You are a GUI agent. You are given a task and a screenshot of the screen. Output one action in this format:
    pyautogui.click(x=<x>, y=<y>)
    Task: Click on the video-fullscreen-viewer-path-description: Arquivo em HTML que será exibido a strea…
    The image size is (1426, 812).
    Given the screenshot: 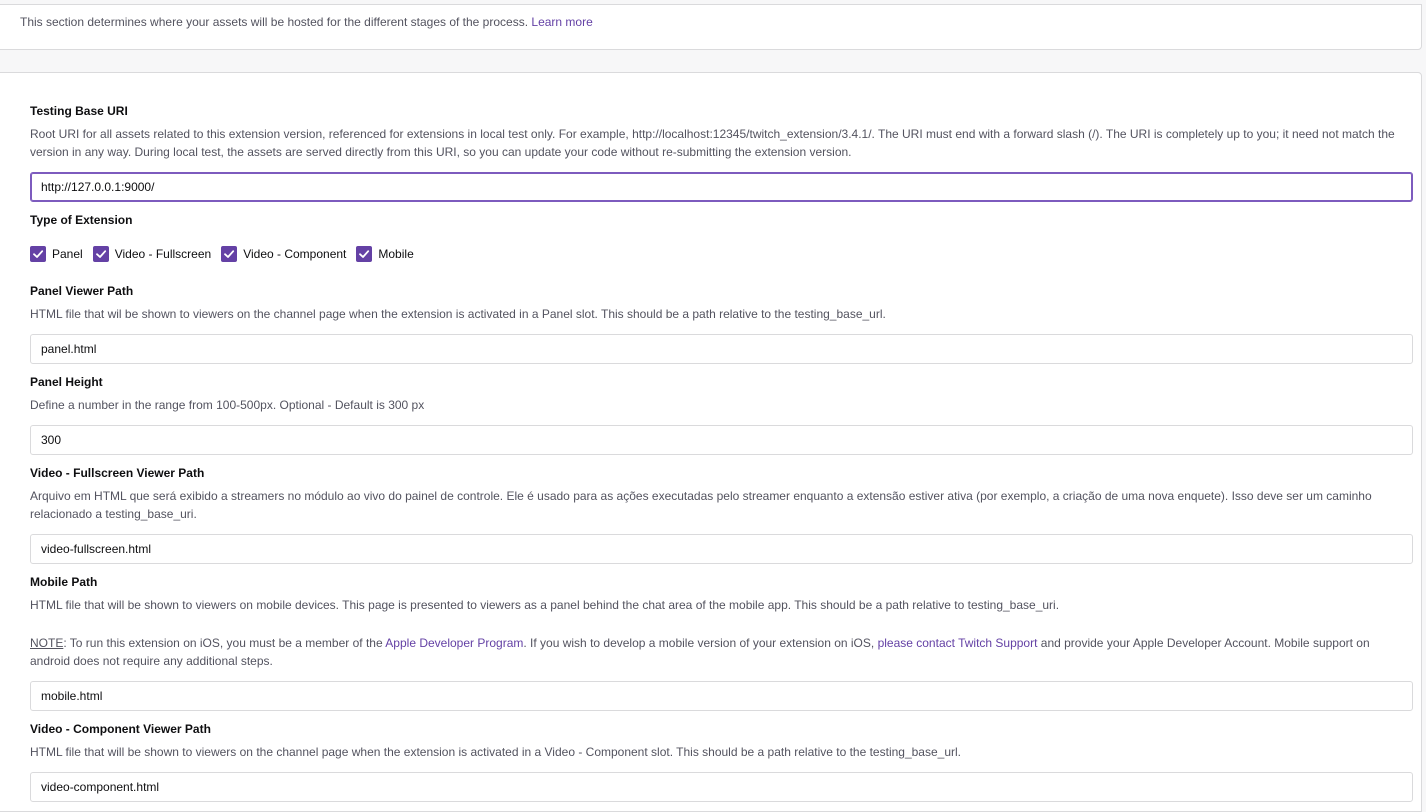 What is the action you would take?
    pyautogui.click(x=701, y=505)
    